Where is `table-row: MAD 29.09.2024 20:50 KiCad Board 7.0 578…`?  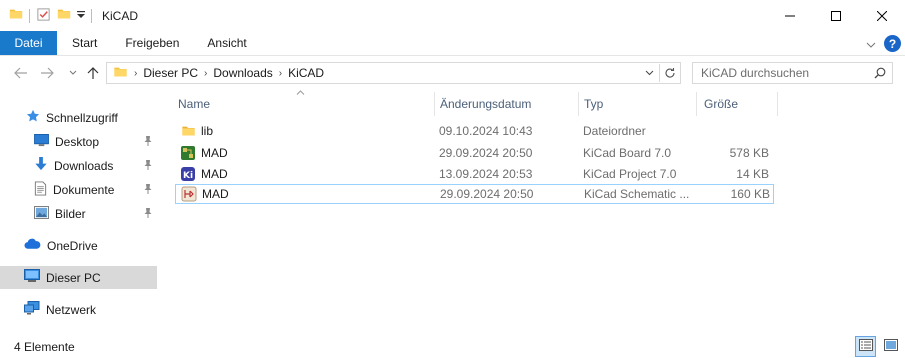
table-row: MAD 29.09.2024 20:50 KiCad Board 7.0 578… is located at coordinates (474, 153).